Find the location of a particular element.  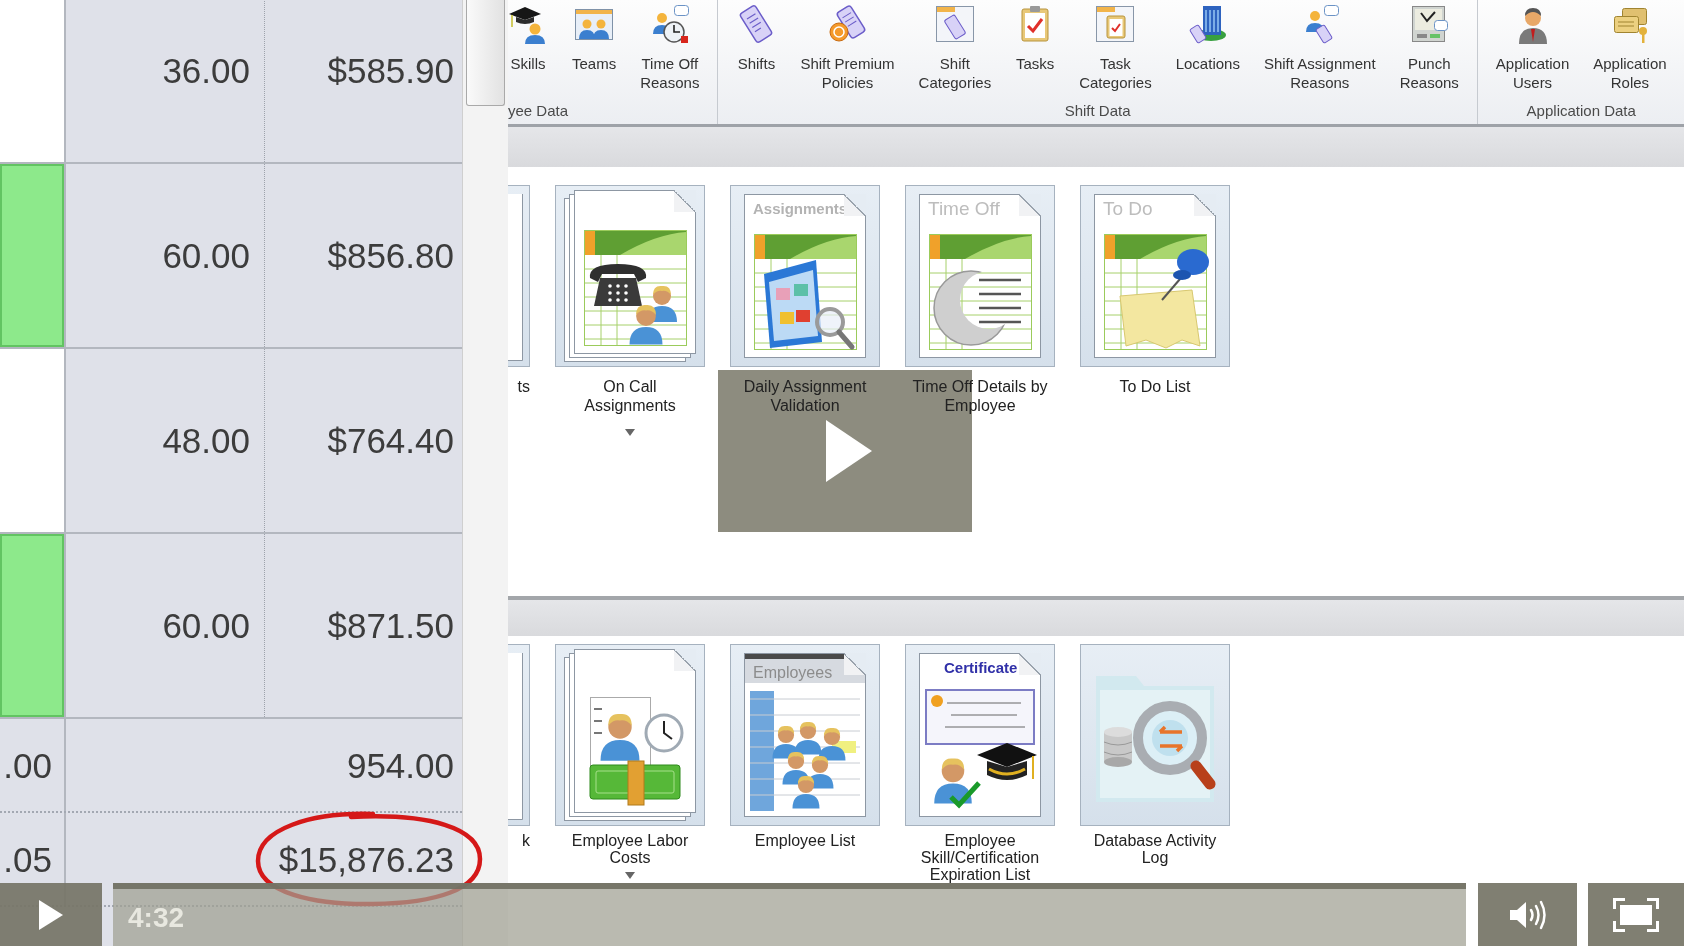

play-button is located at coordinates (51, 914).